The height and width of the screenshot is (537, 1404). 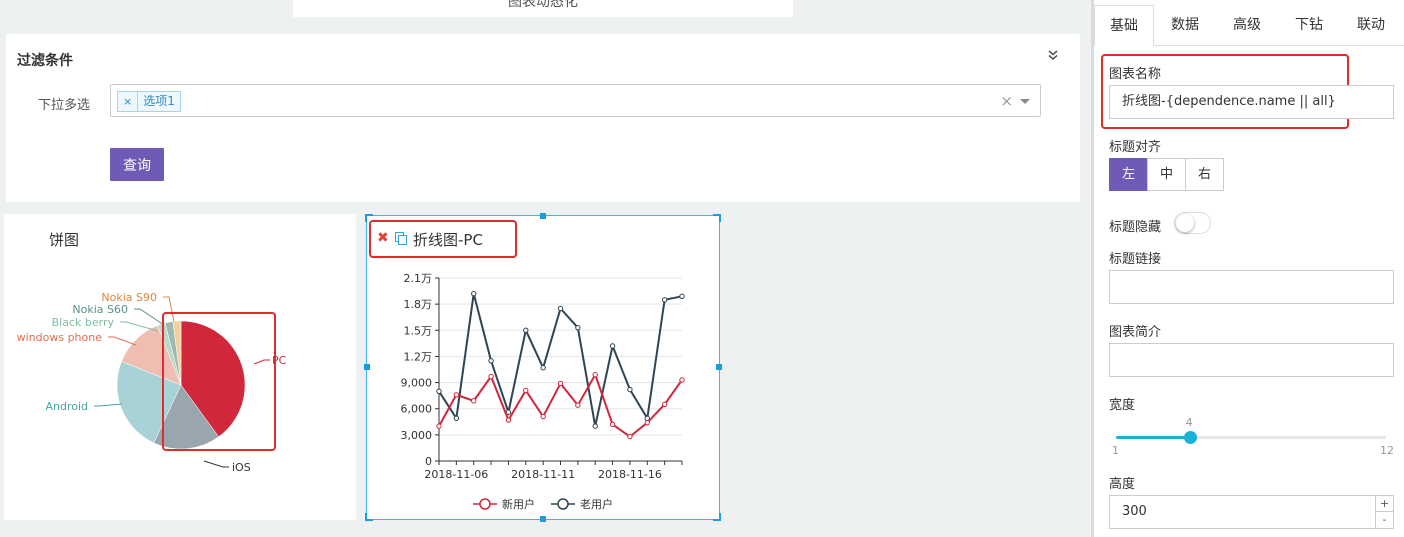 What do you see at coordinates (428, 461) in the screenshot?
I see `y-tick-label: 0` at bounding box center [428, 461].